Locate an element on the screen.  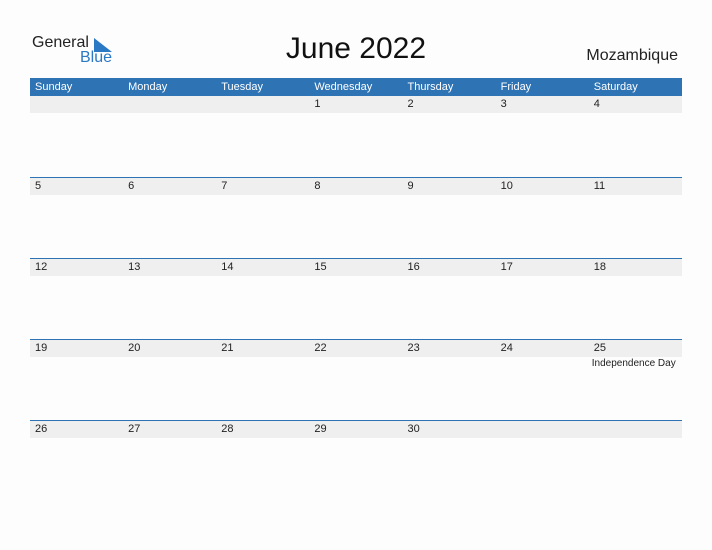
day-number: 11 is located at coordinates (599, 186).